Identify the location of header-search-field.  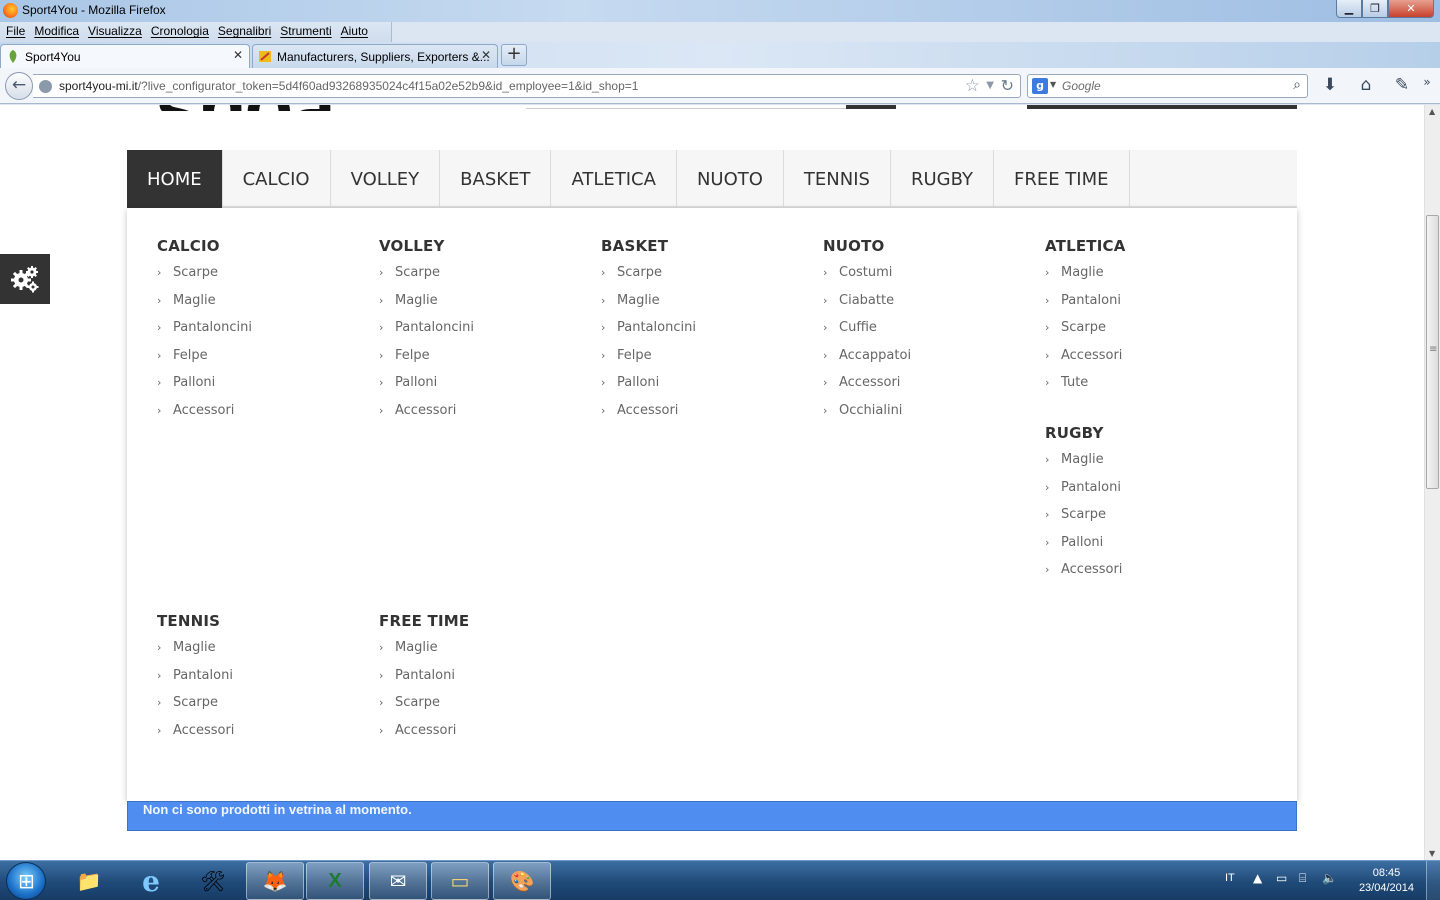
(686, 107).